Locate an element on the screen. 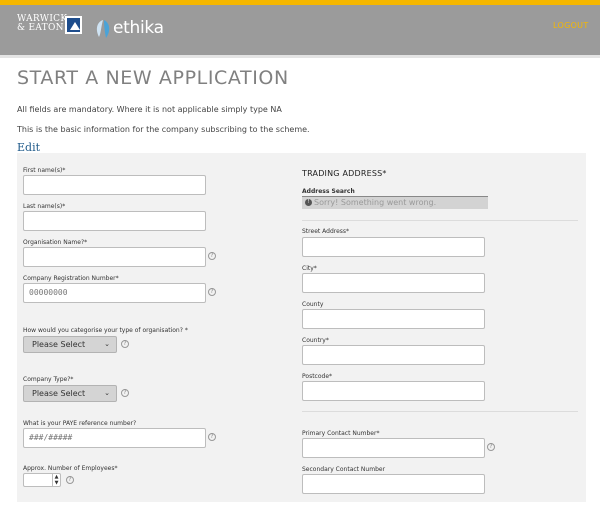 Image resolution: width=600 pixels, height=506 pixels. address-search-label: Address Search is located at coordinates (328, 191).